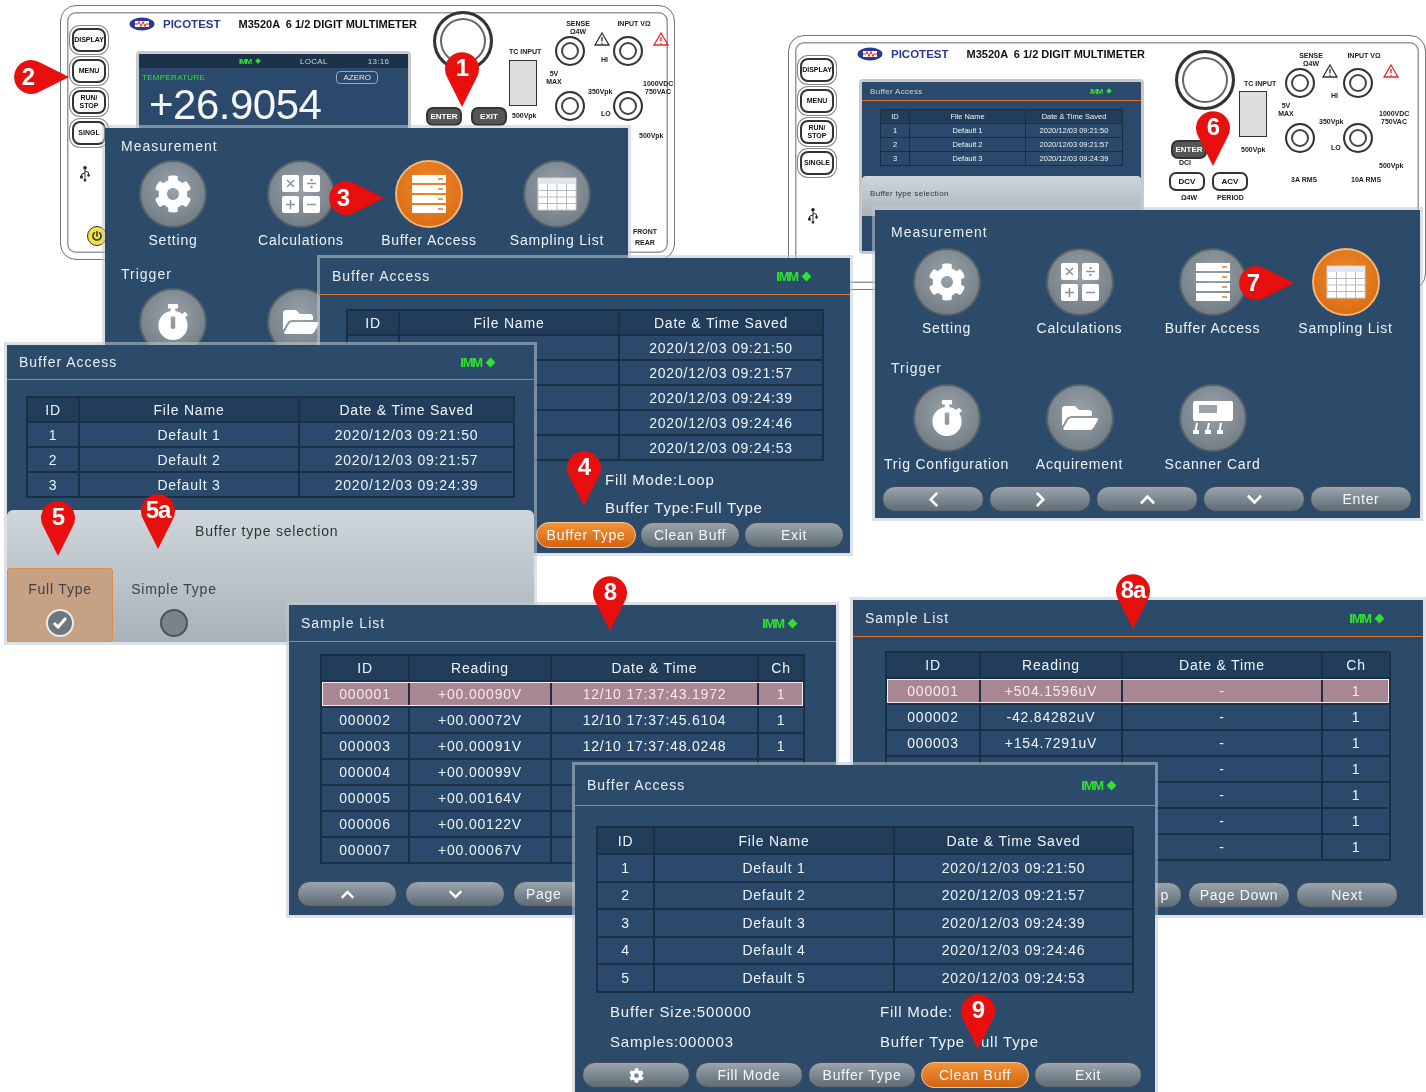  Describe the element at coordinates (1051, 717) in the screenshot. I see `table-cell: -42.84282uV` at that location.